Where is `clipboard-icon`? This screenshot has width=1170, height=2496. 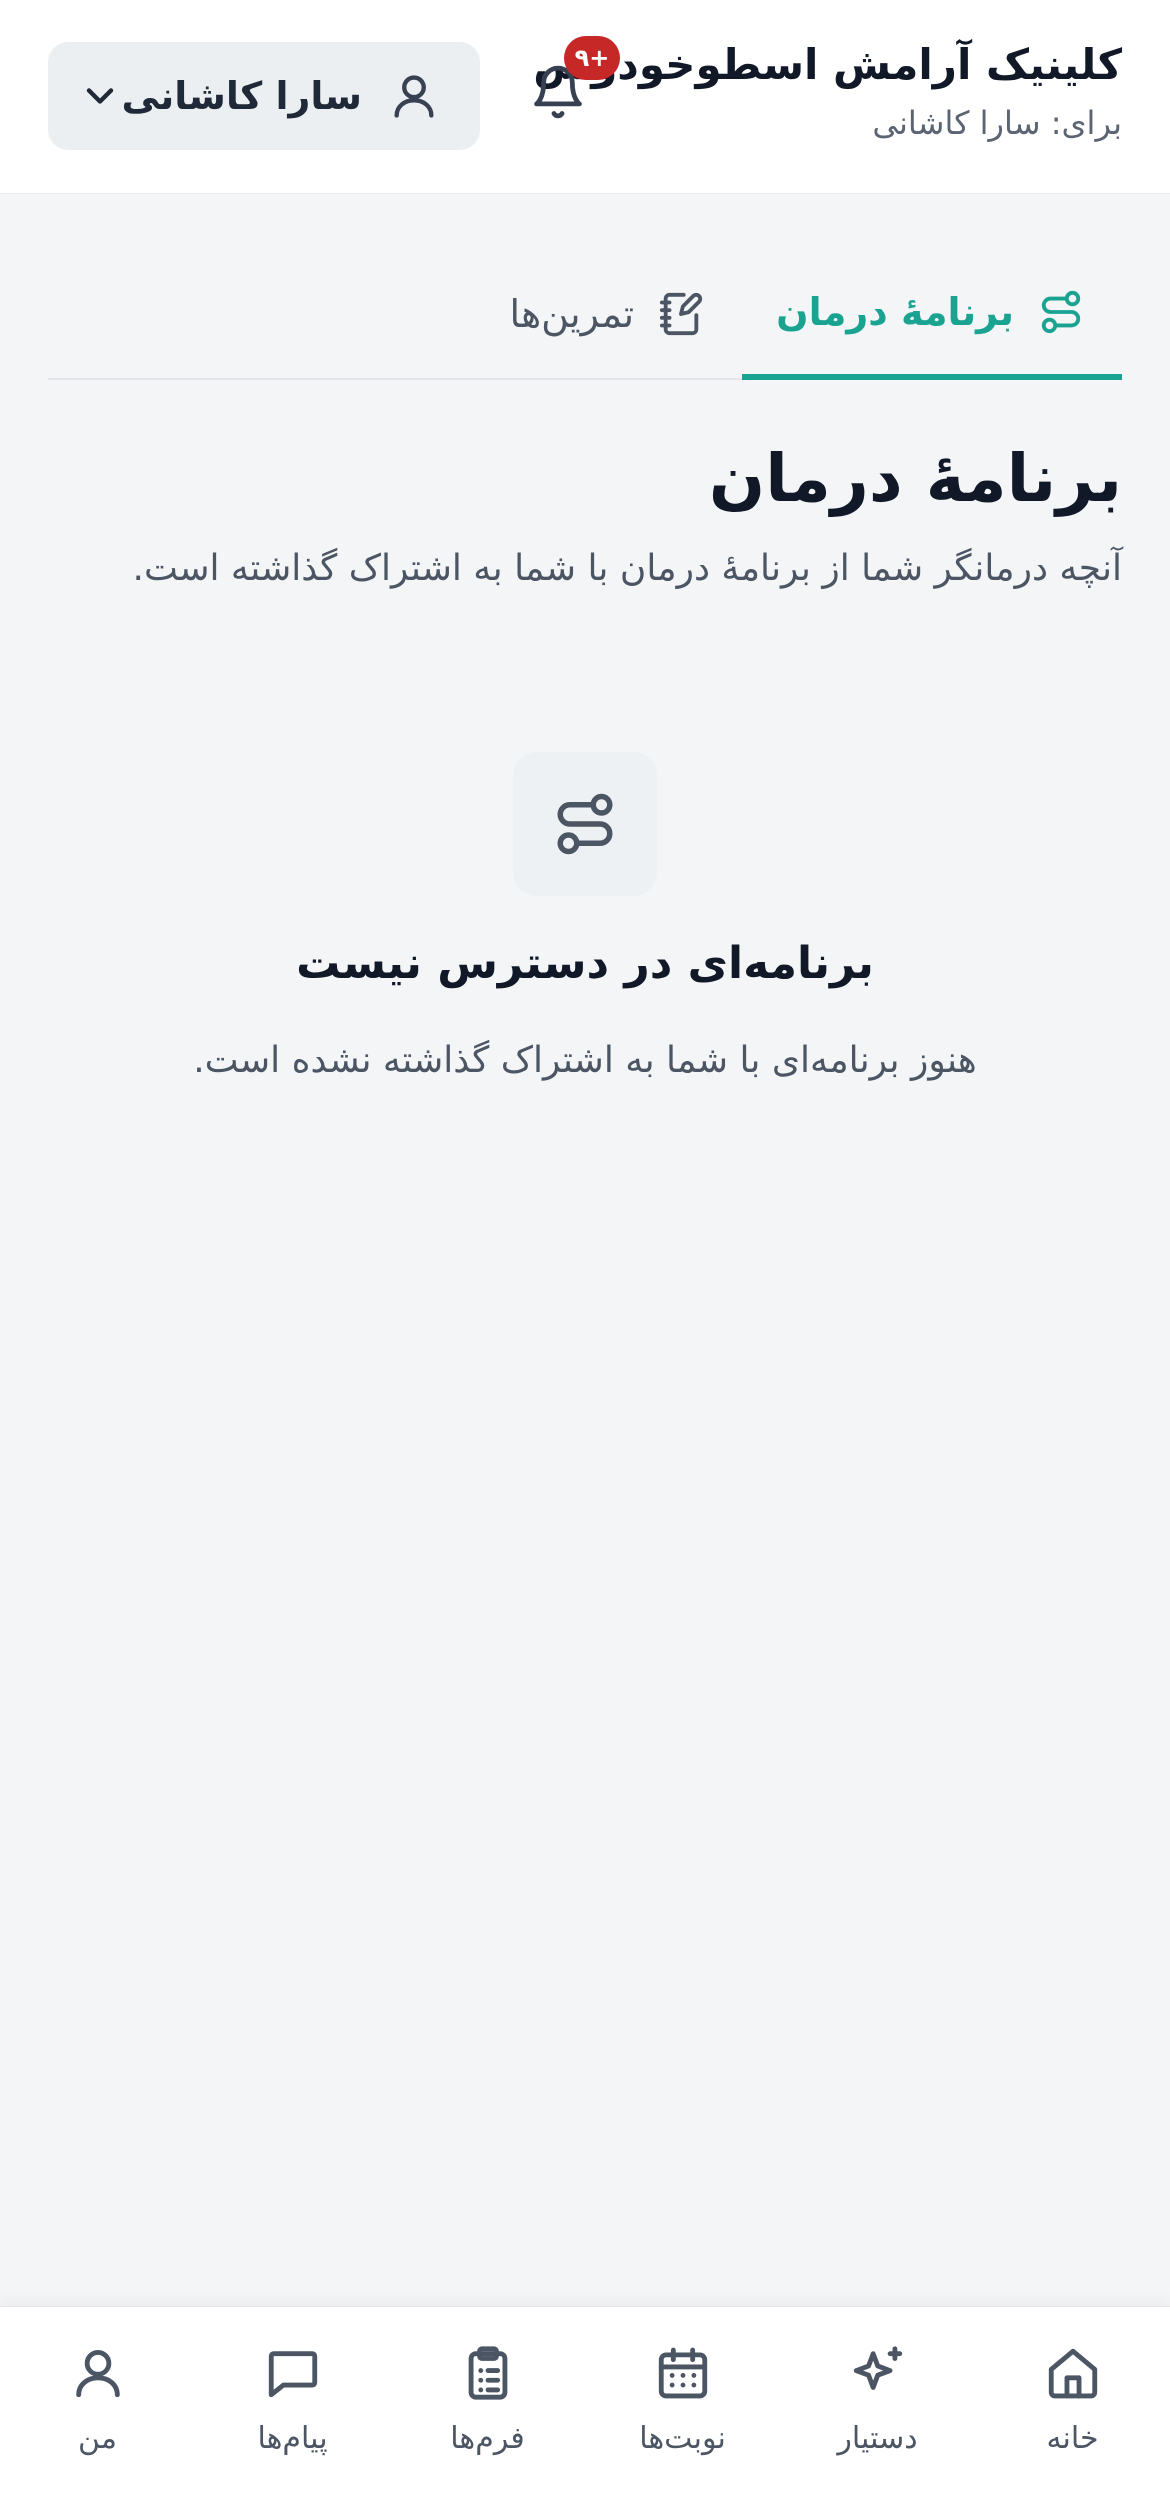 clipboard-icon is located at coordinates (488, 2373).